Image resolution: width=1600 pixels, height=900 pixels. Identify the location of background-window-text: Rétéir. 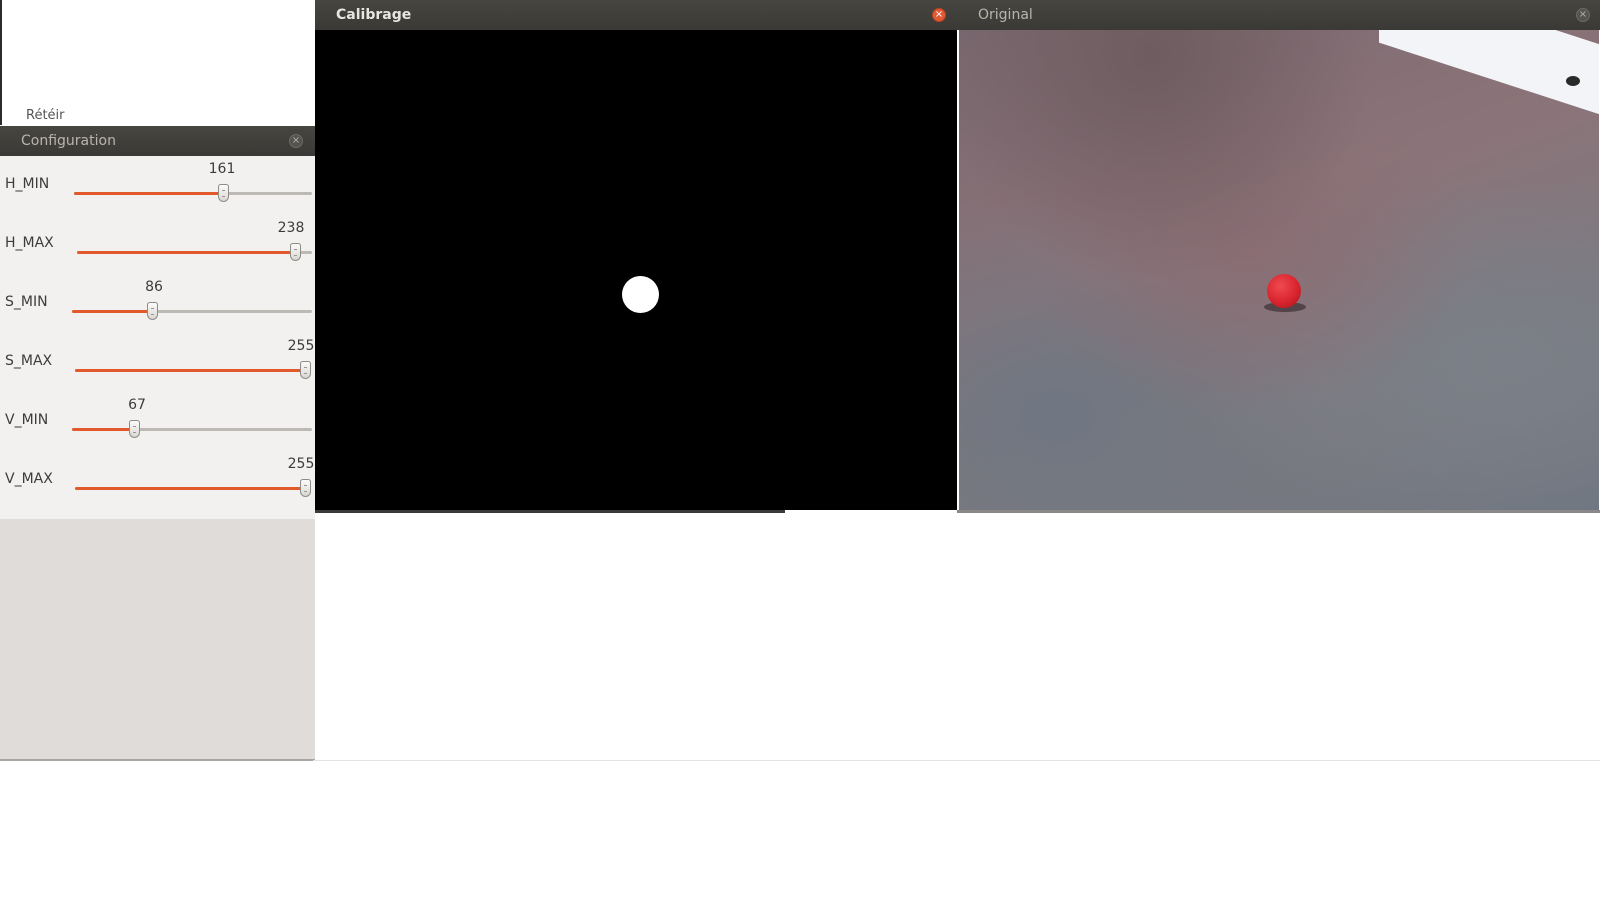
(45, 115).